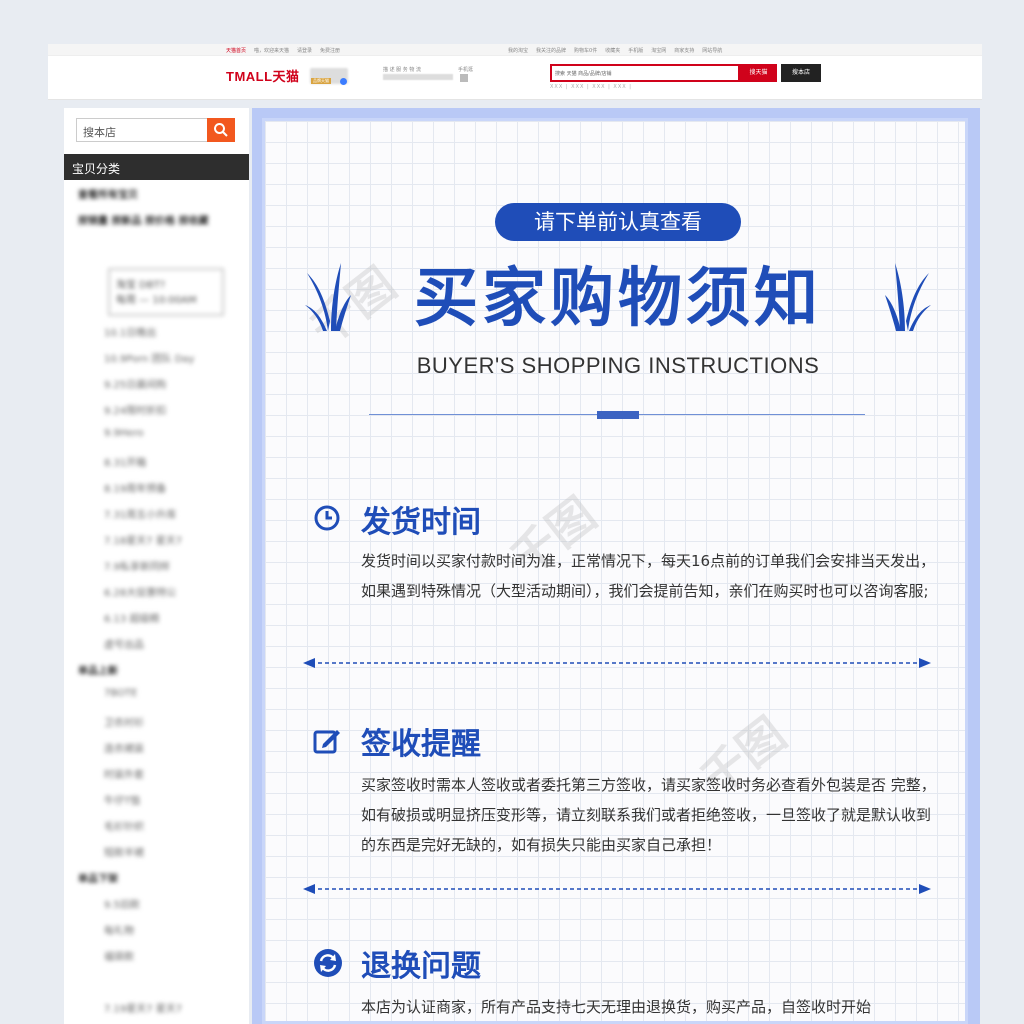 This screenshot has height=1024, width=1024. I want to click on category-item: 卫衣衬衫, so click(158, 727).